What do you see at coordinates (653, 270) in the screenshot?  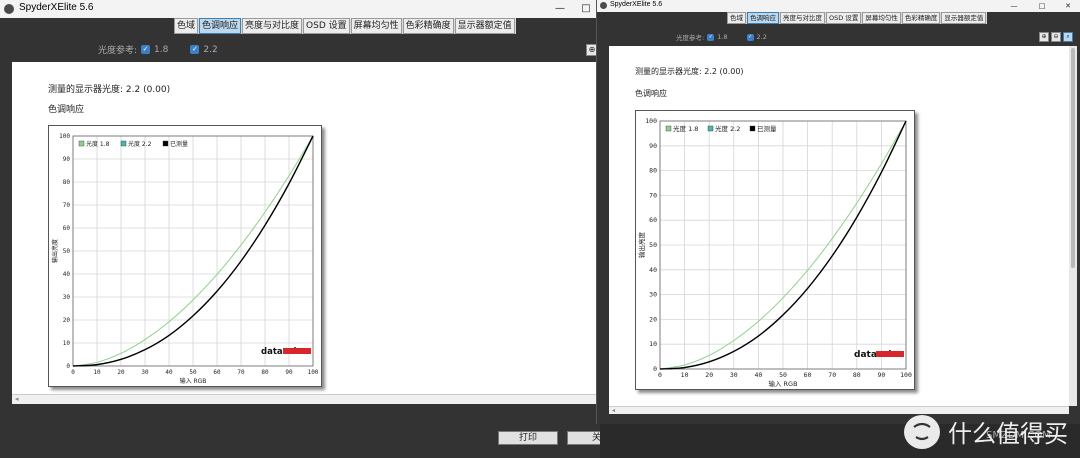 I see `y-tick-label: 40` at bounding box center [653, 270].